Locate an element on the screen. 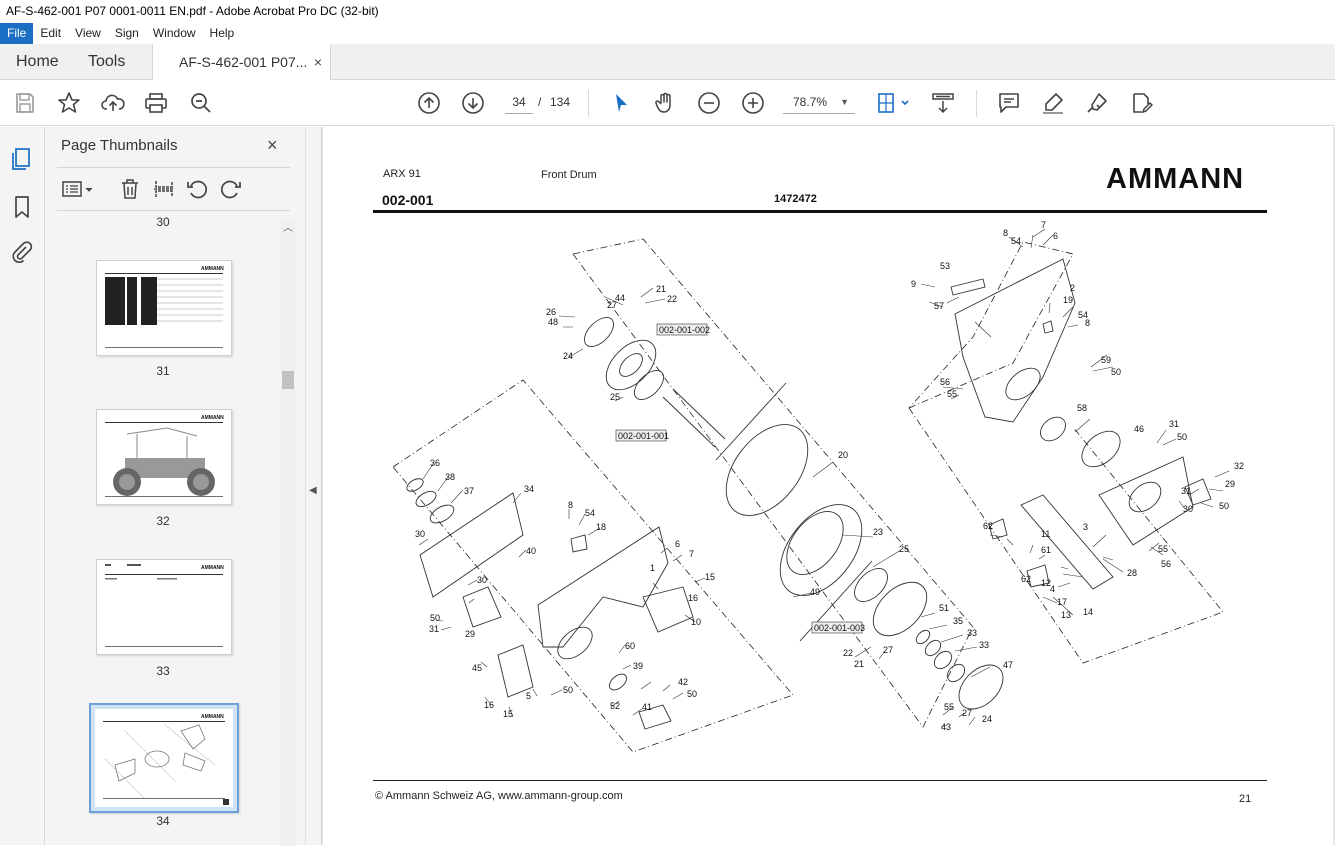  tab-bar: Home Tools AF-S-462-001 P07... × is located at coordinates (667, 62).